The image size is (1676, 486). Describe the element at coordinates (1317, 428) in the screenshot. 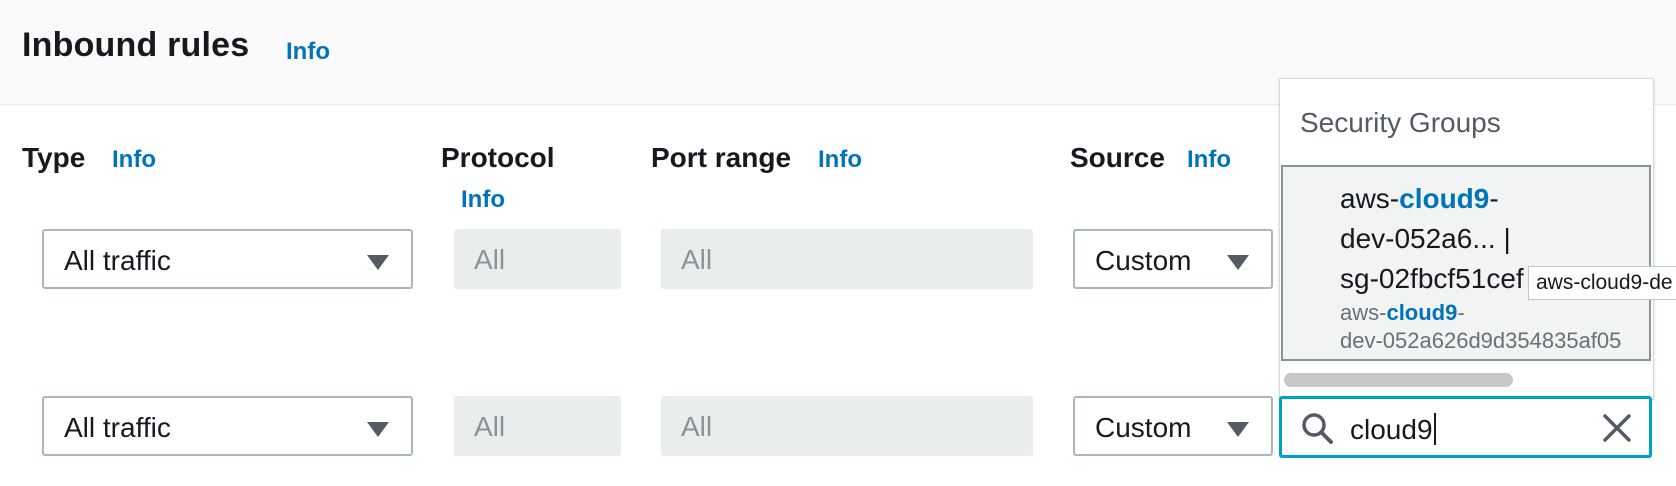

I see `search-icon` at that location.